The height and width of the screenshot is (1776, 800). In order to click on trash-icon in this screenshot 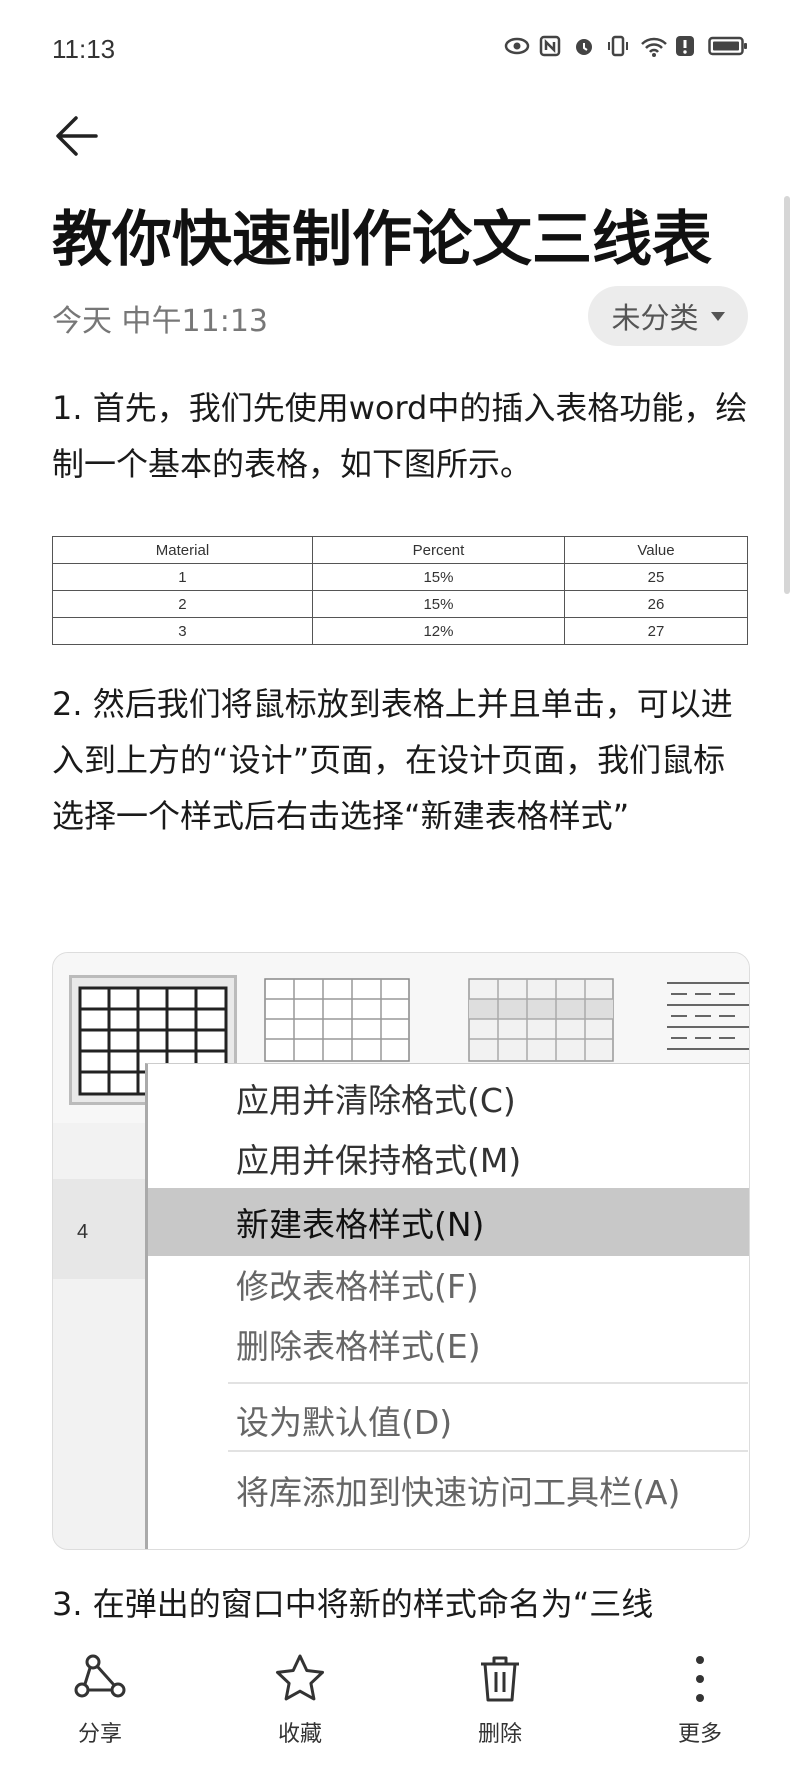, I will do `click(500, 1679)`.